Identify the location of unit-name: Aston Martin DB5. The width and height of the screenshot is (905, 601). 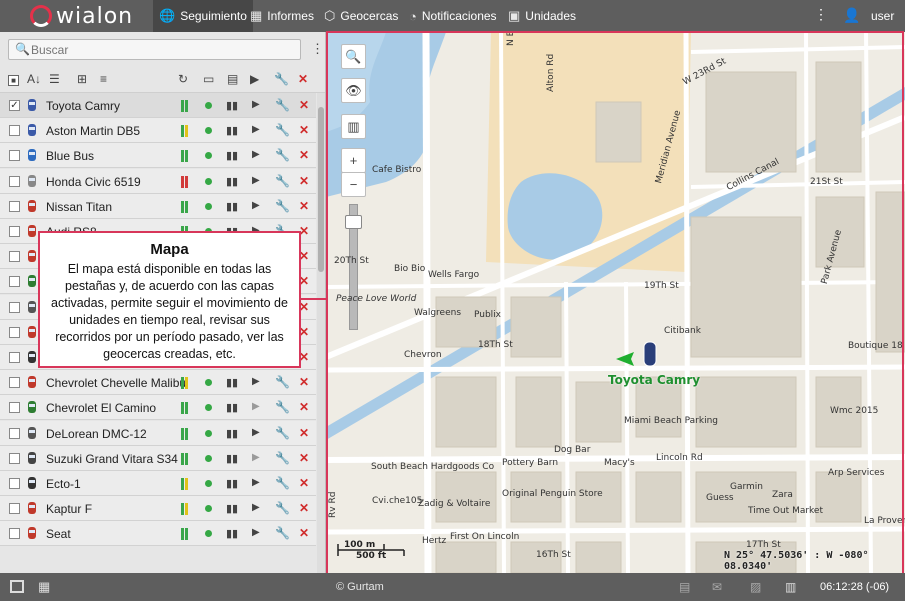
(93, 131).